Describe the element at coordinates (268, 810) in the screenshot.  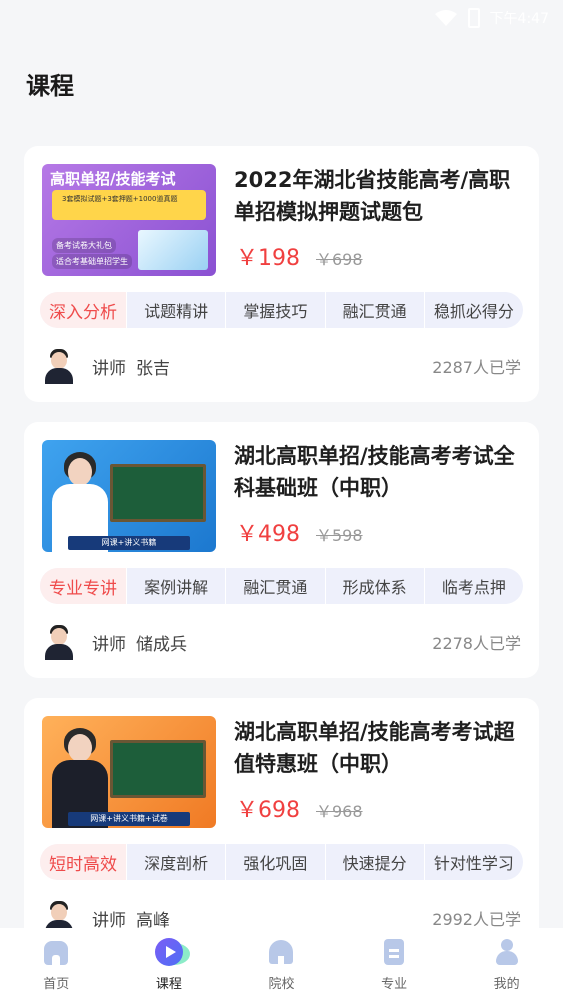
I see `course-price: ￥698` at that location.